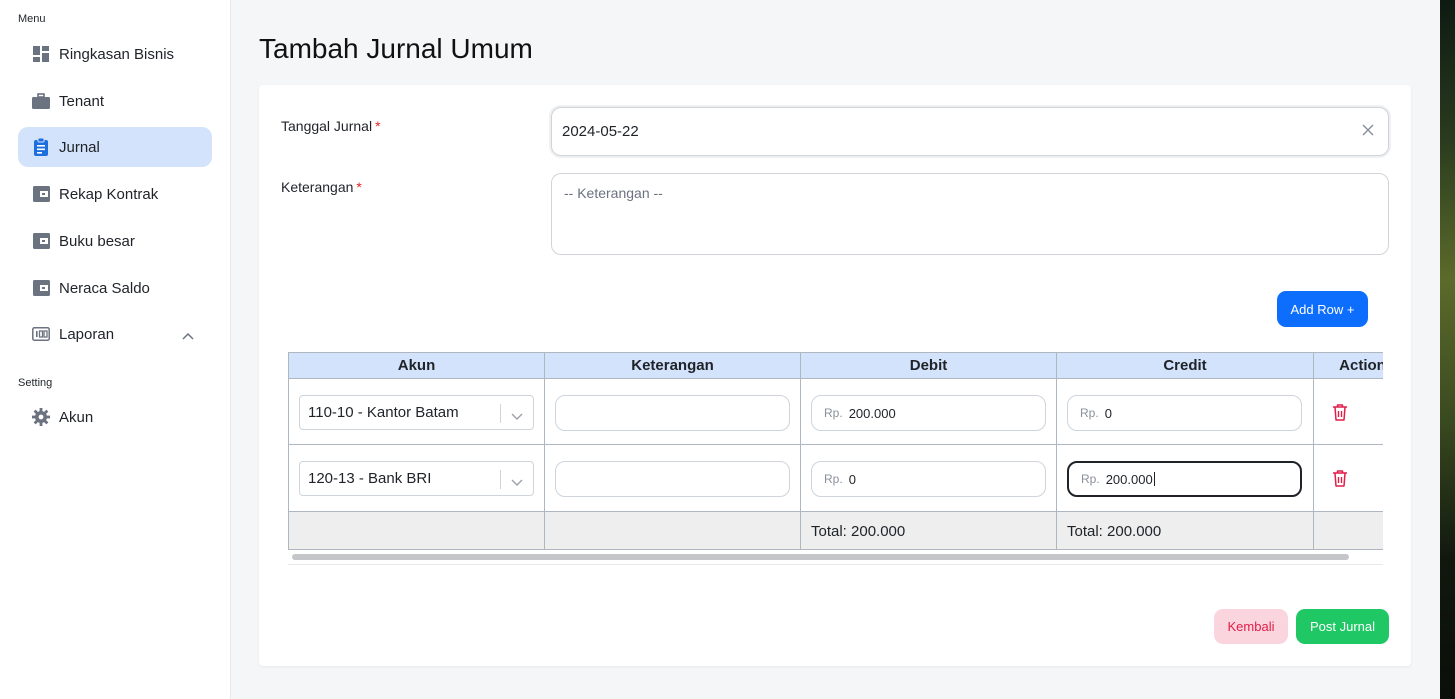 The height and width of the screenshot is (699, 1455). I want to click on column-header-keterangan: Keterangan, so click(672, 365).